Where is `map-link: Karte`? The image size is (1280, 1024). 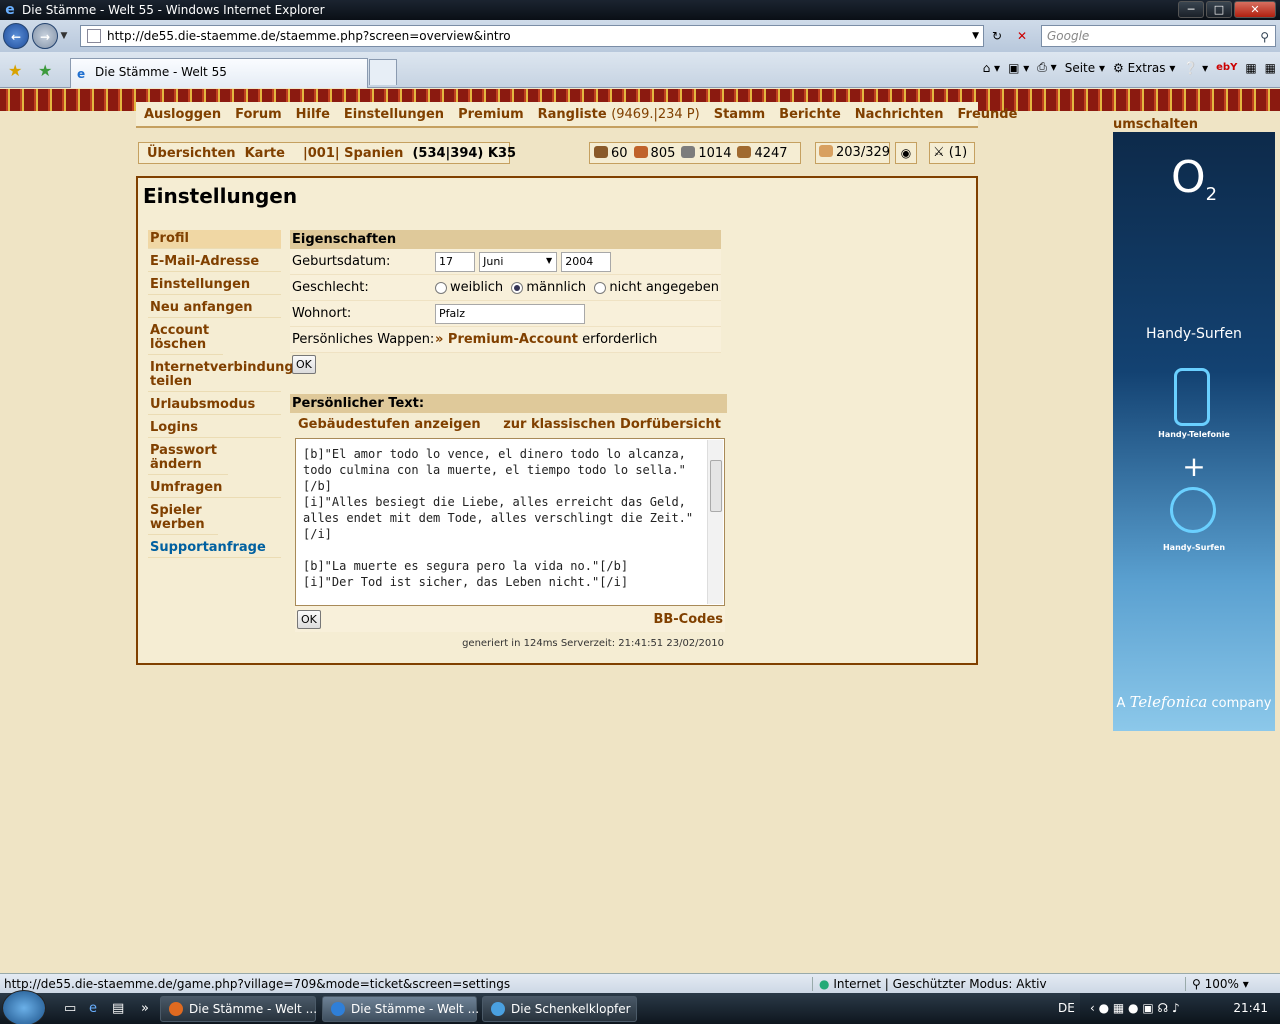 map-link: Karte is located at coordinates (265, 153).